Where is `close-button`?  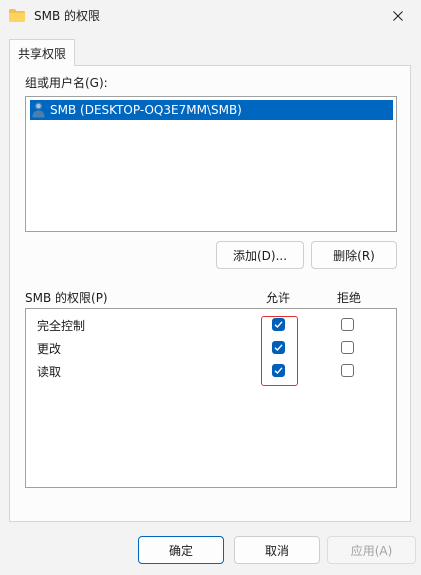
close-button is located at coordinates (398, 16).